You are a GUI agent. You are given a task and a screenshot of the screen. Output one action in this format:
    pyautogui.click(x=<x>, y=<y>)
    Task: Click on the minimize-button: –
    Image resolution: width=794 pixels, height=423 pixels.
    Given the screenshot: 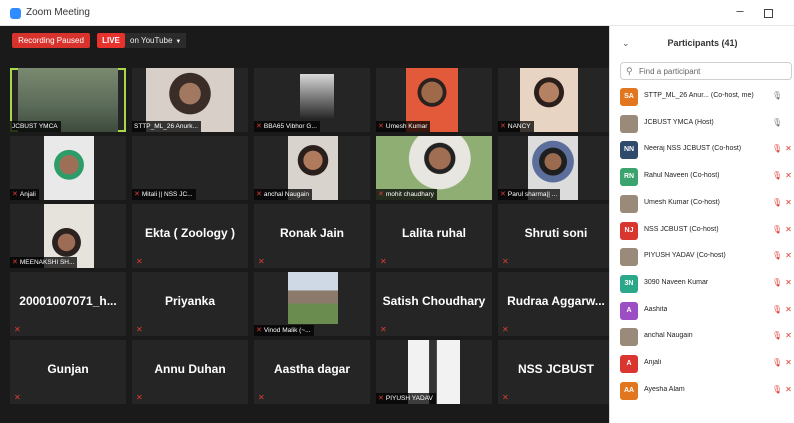 What is the action you would take?
    pyautogui.click(x=740, y=10)
    